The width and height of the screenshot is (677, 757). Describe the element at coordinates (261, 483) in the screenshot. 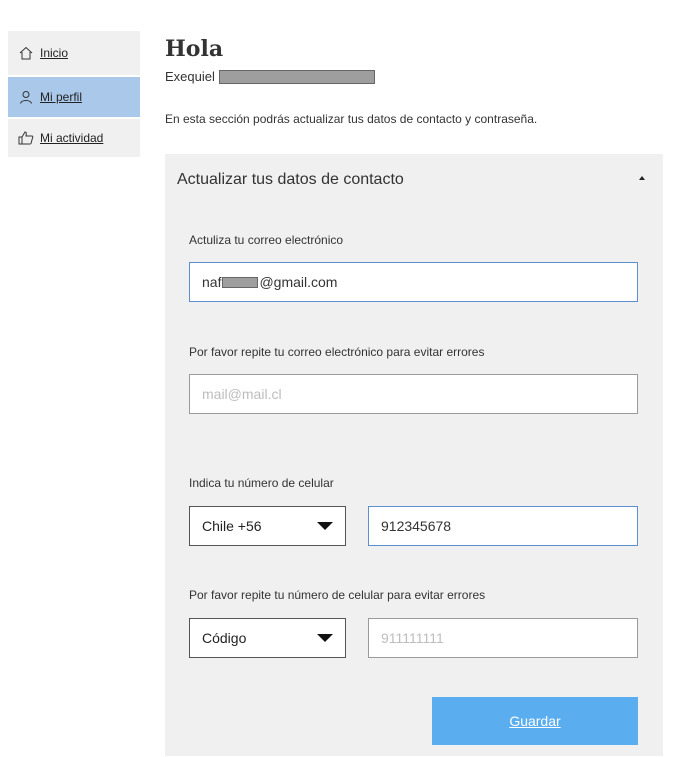

I see `phone-label: Indica tu número de celular` at that location.